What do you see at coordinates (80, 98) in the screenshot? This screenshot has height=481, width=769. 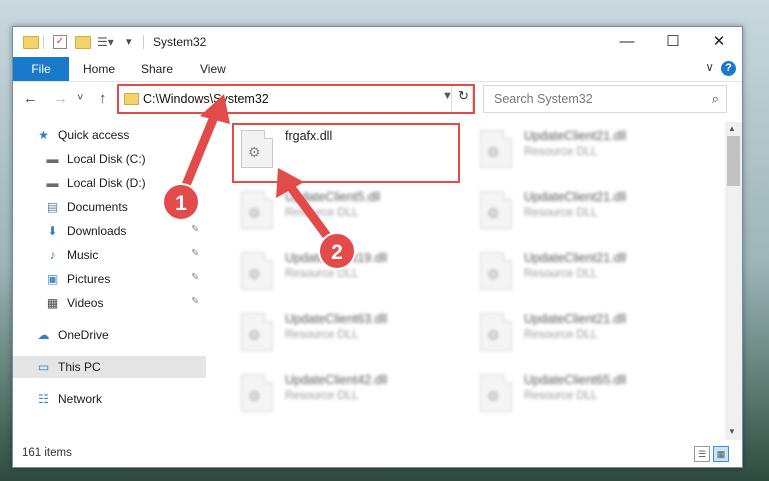 I see `recent-locations-button: ˅` at bounding box center [80, 98].